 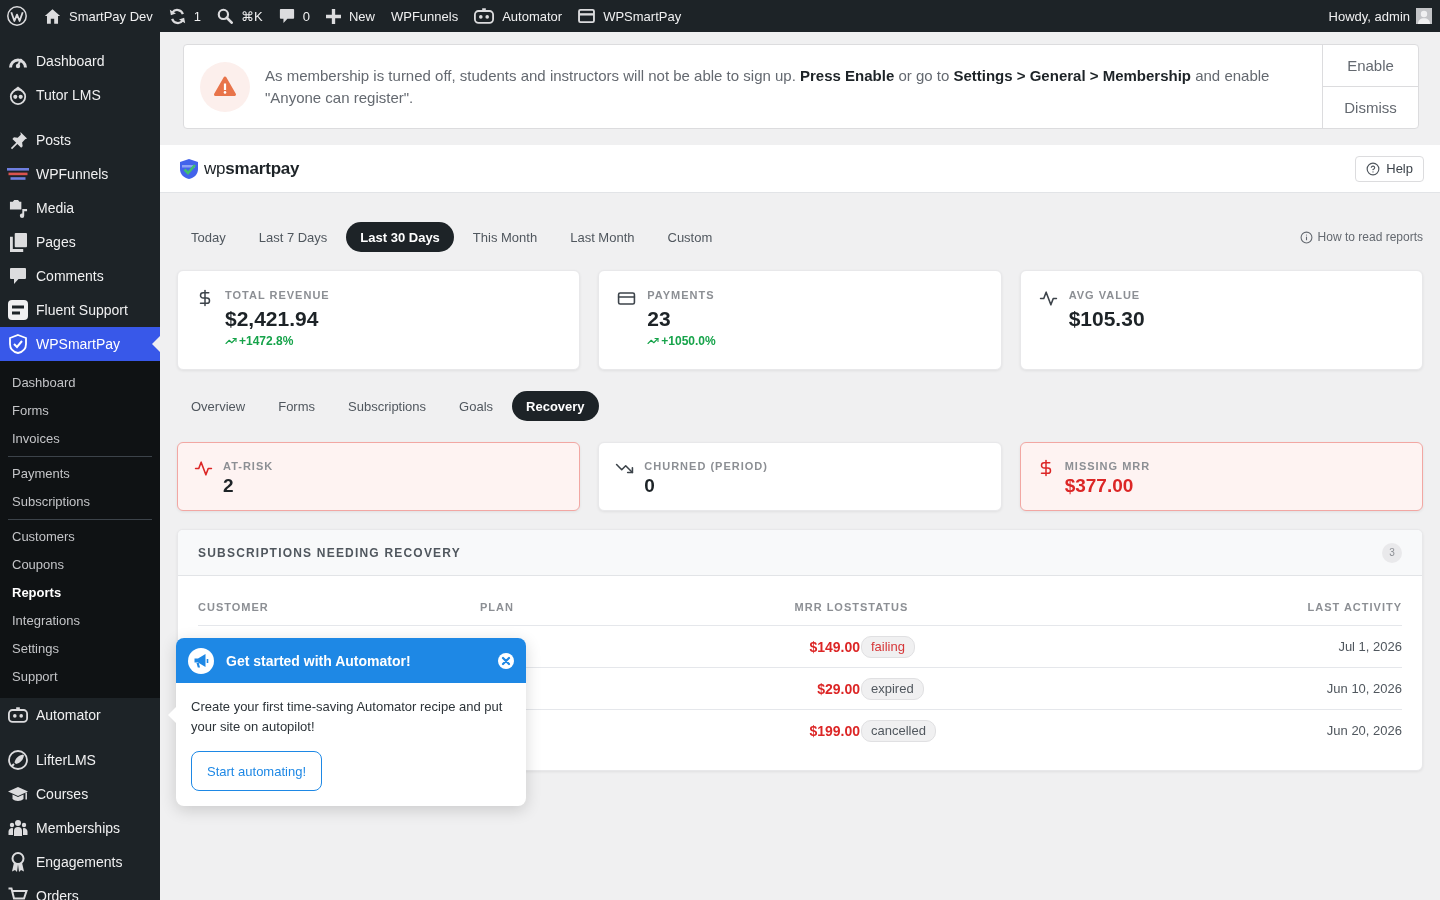 I want to click on column-header: CUSTOMER, so click(x=234, y=606).